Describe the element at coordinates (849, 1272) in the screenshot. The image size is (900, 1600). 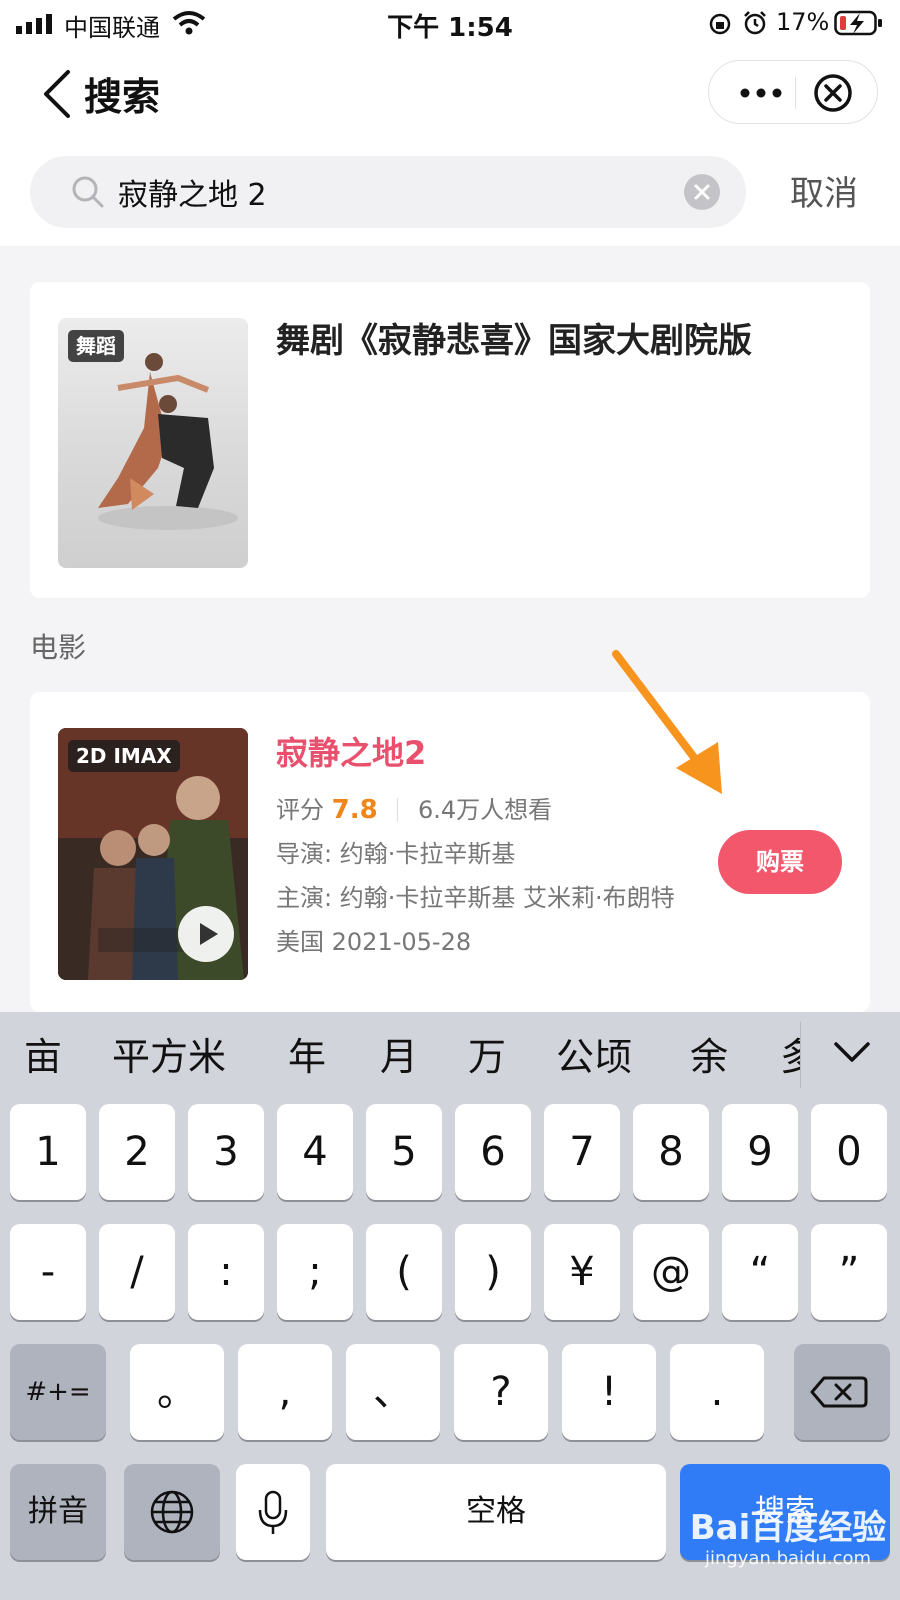
I see `key-close-quote: ”` at that location.